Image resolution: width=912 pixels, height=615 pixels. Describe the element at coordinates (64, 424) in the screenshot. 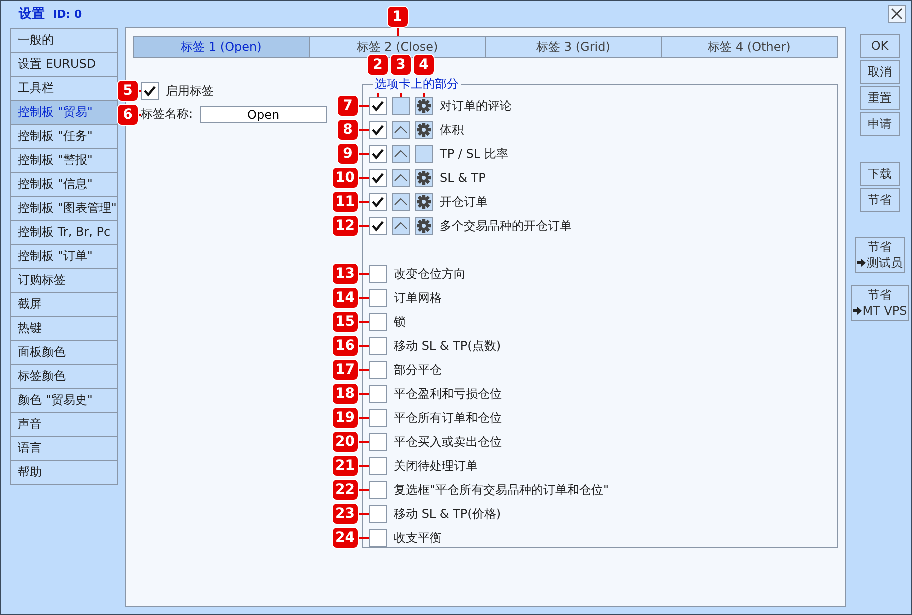

I see `sidebar-item: 声音` at that location.